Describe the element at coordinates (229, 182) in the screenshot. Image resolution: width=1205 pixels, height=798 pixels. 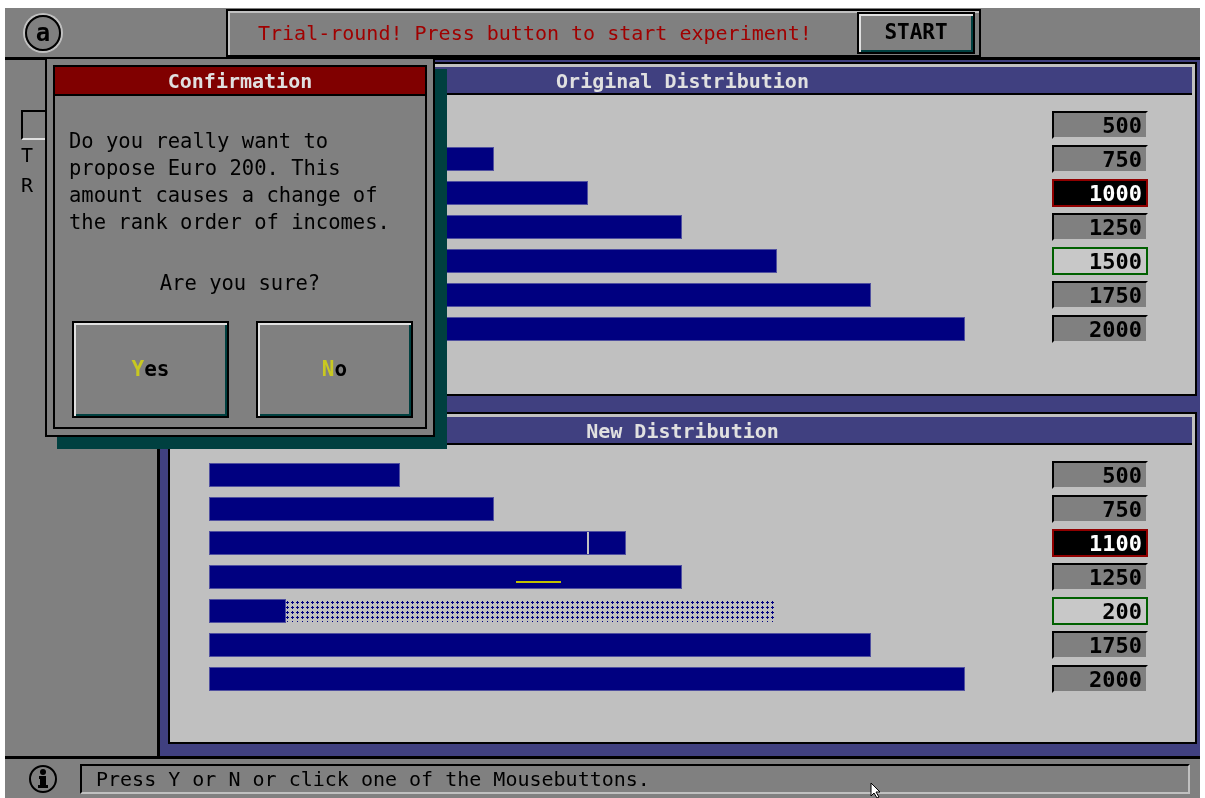
I see `dialog-message: Do you really want to propose Euro 200. This amount causes a change of the rank order of incomes.` at that location.